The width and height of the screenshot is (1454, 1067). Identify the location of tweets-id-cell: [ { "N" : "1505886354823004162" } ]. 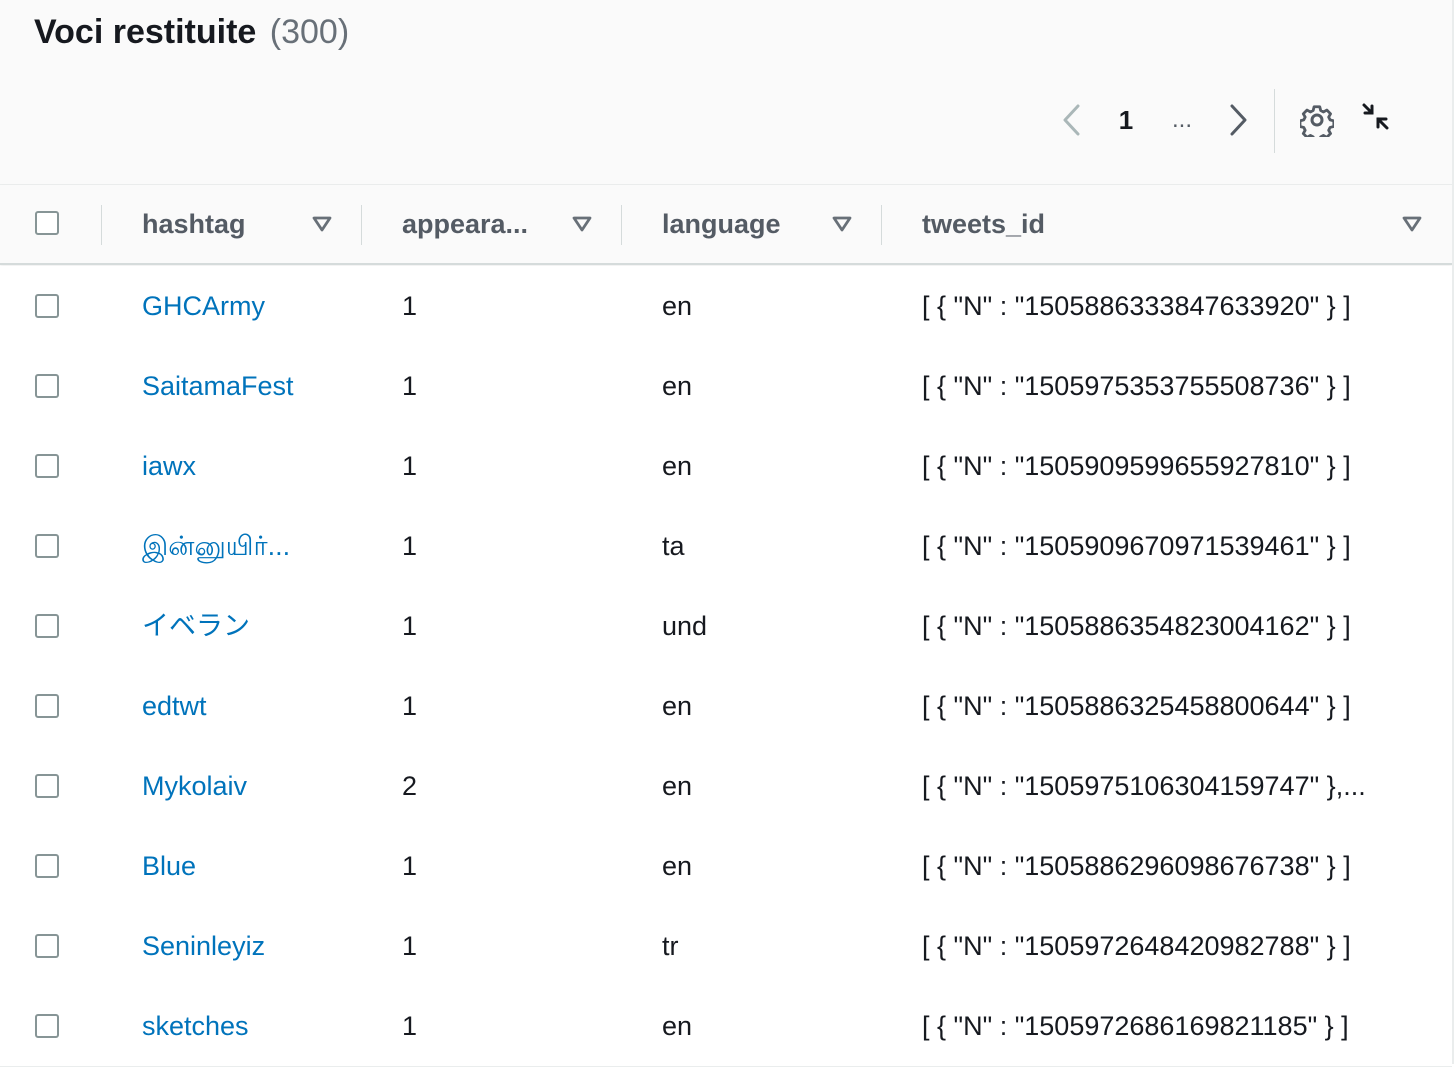
(1136, 626).